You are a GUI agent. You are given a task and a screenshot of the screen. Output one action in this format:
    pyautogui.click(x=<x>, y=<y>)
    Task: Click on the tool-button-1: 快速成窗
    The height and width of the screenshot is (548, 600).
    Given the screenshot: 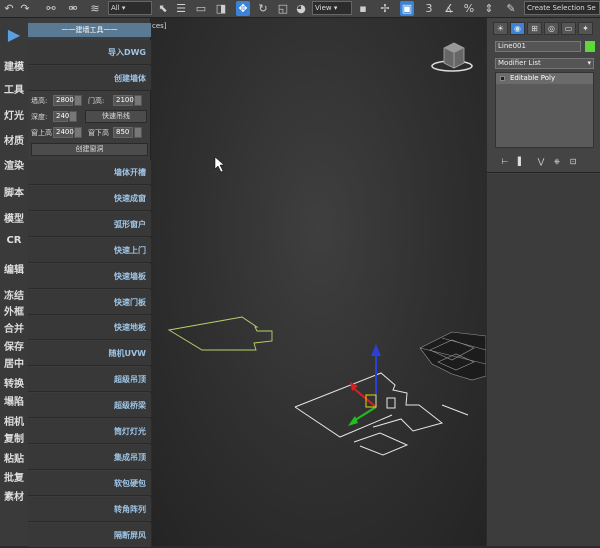 What is the action you would take?
    pyautogui.click(x=89, y=198)
    